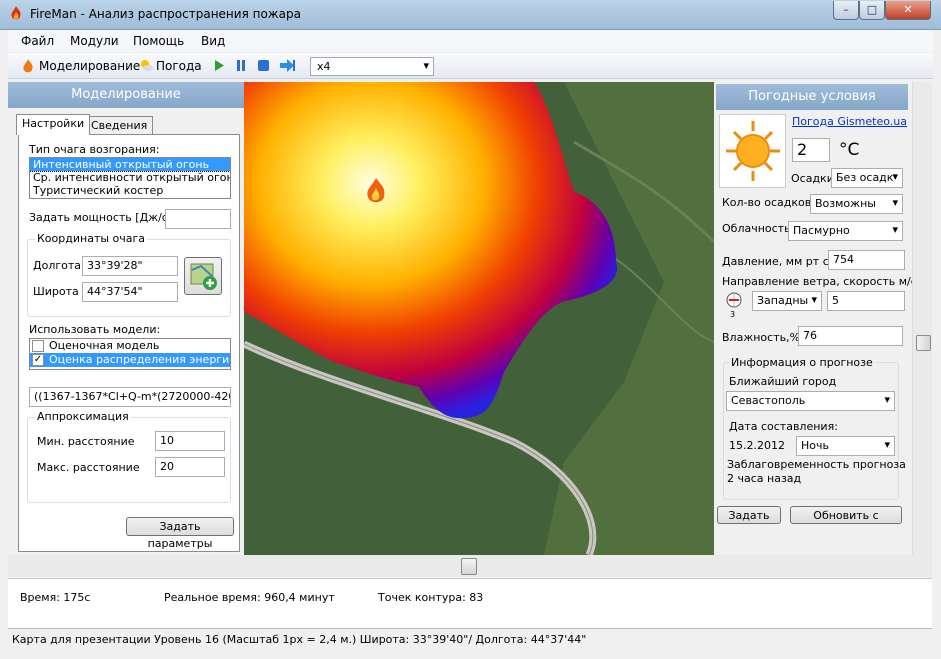  I want to click on power-input, so click(198, 219).